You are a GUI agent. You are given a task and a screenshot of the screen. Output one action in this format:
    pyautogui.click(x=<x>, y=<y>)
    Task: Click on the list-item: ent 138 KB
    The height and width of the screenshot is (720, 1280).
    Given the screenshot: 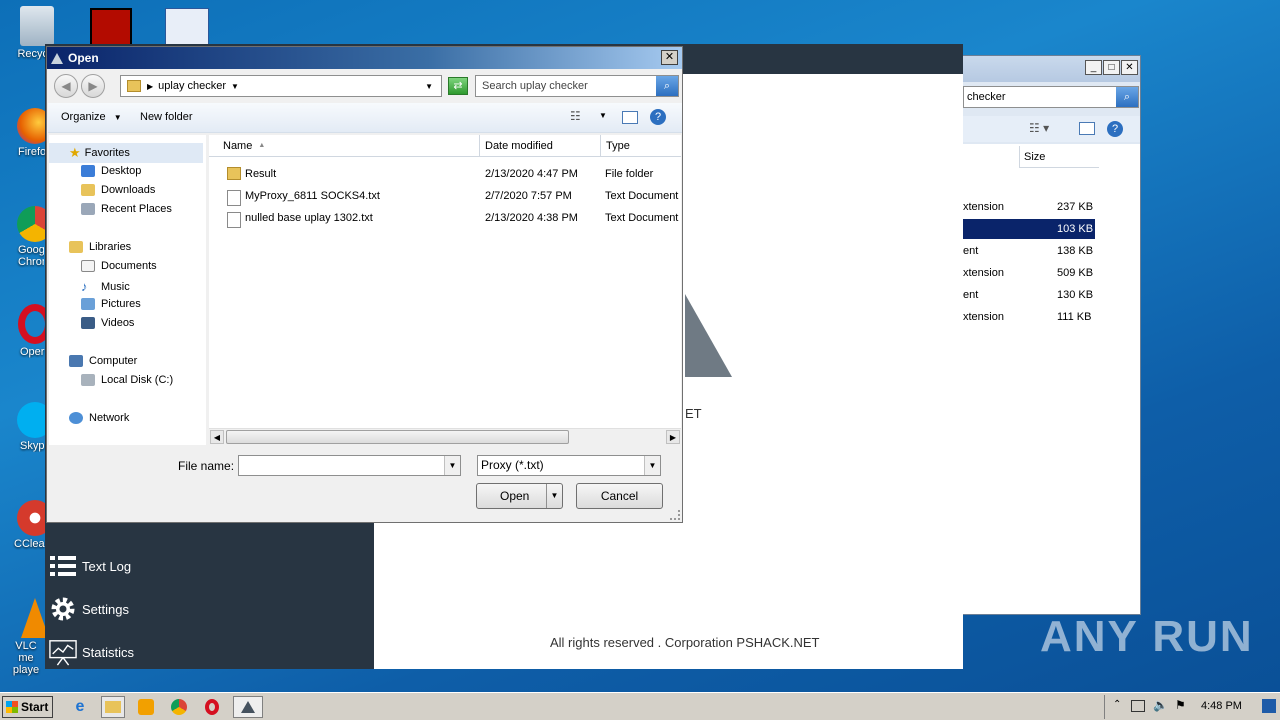 What is the action you would take?
    pyautogui.click(x=1029, y=251)
    